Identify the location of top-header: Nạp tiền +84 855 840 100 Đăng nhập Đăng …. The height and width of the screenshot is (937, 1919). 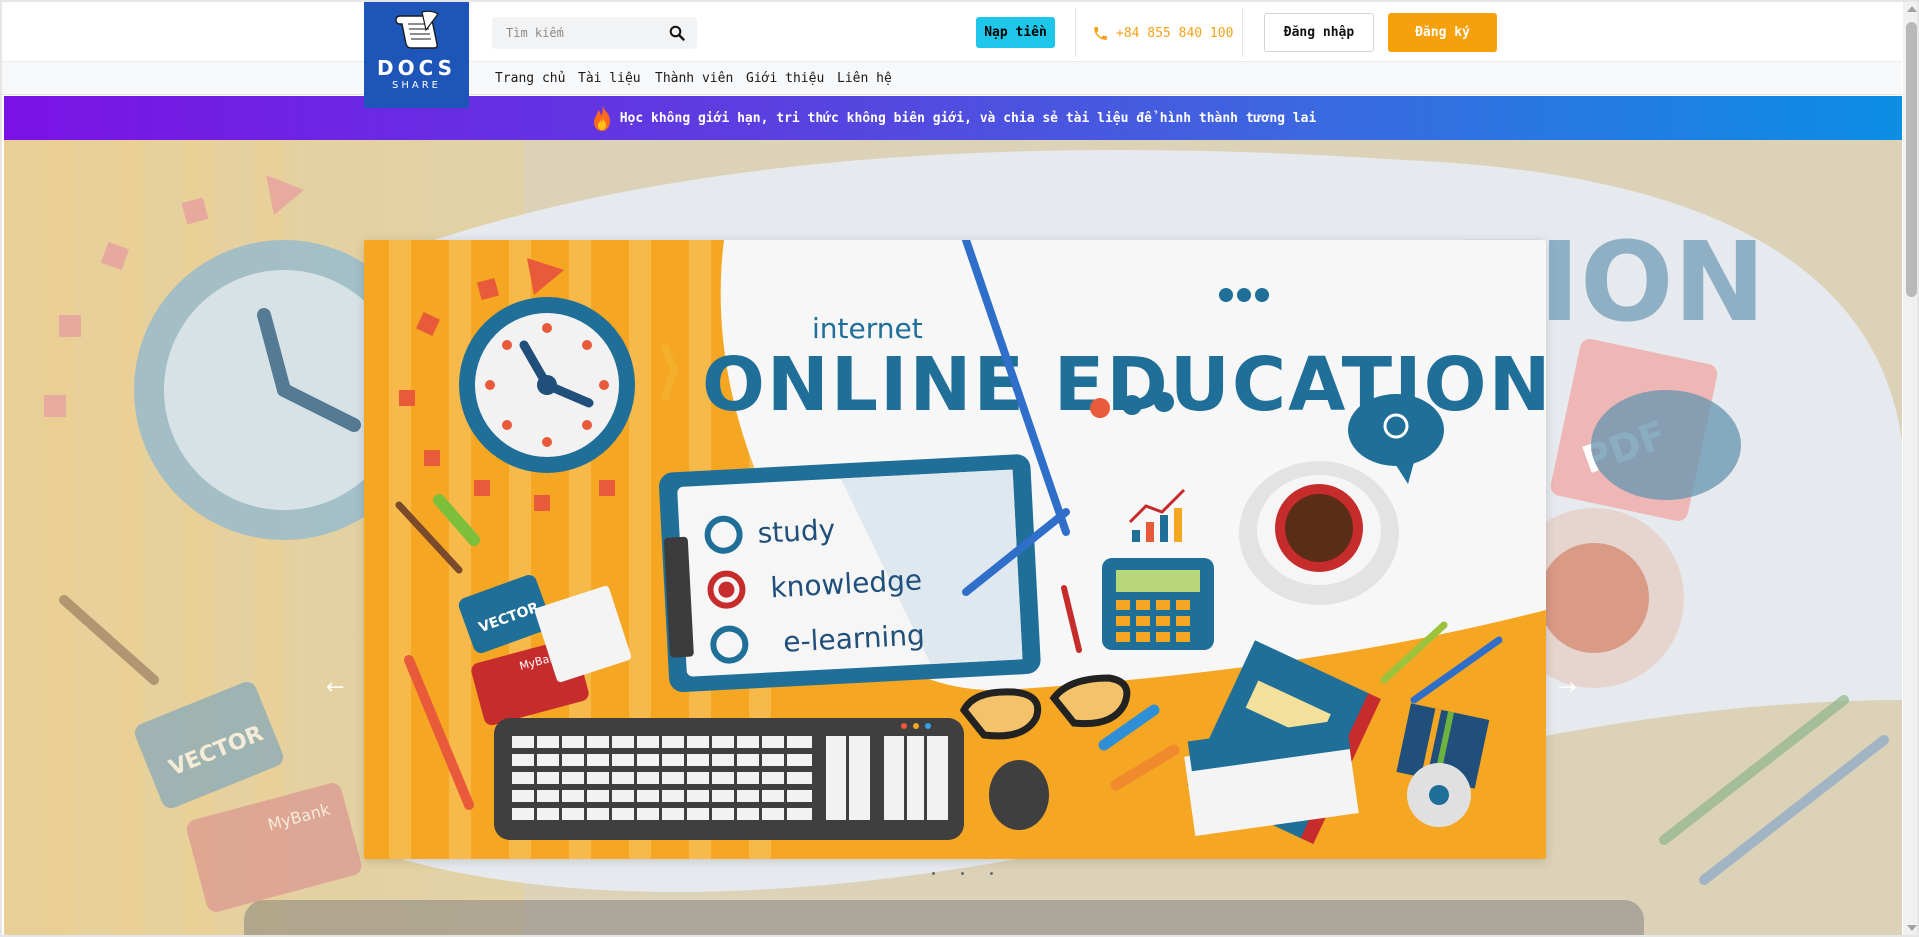
(952, 32).